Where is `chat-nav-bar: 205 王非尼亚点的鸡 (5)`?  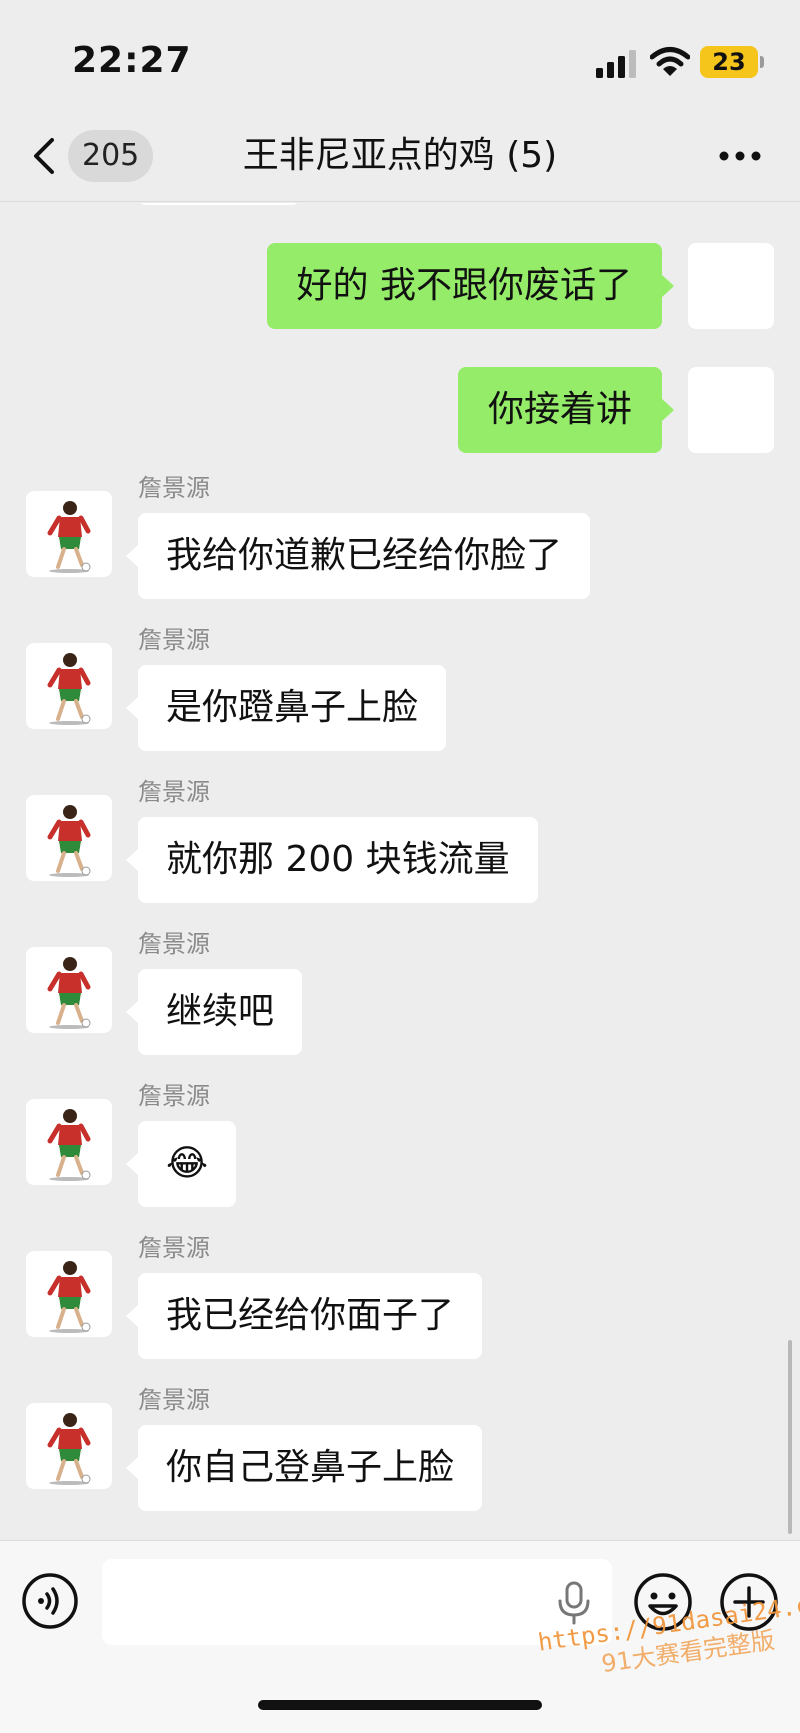 chat-nav-bar: 205 王非尼亚点的鸡 (5) is located at coordinates (400, 156).